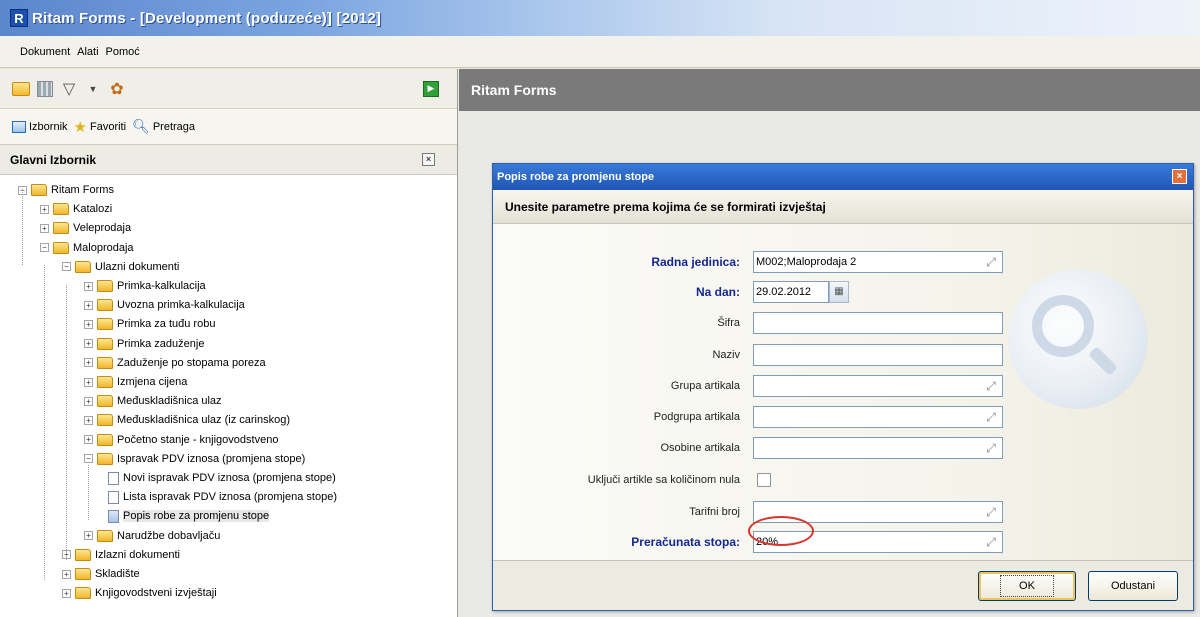 The height and width of the screenshot is (617, 1200). I want to click on osobine-artikala-field: ⤢, so click(878, 448).